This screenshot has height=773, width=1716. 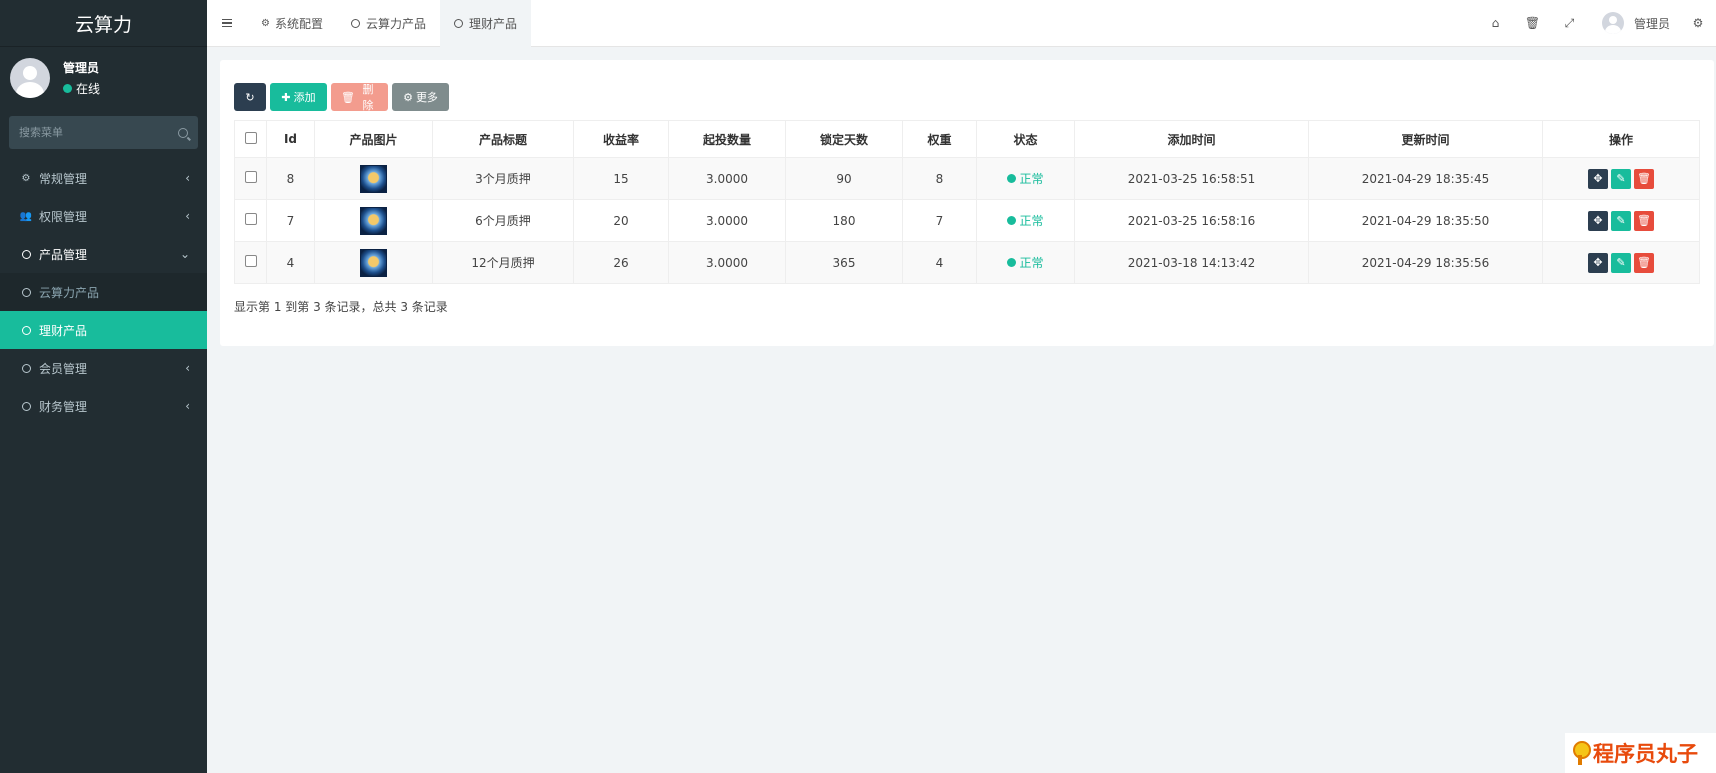 I want to click on delete-button-label: 删除, so click(x=368, y=97).